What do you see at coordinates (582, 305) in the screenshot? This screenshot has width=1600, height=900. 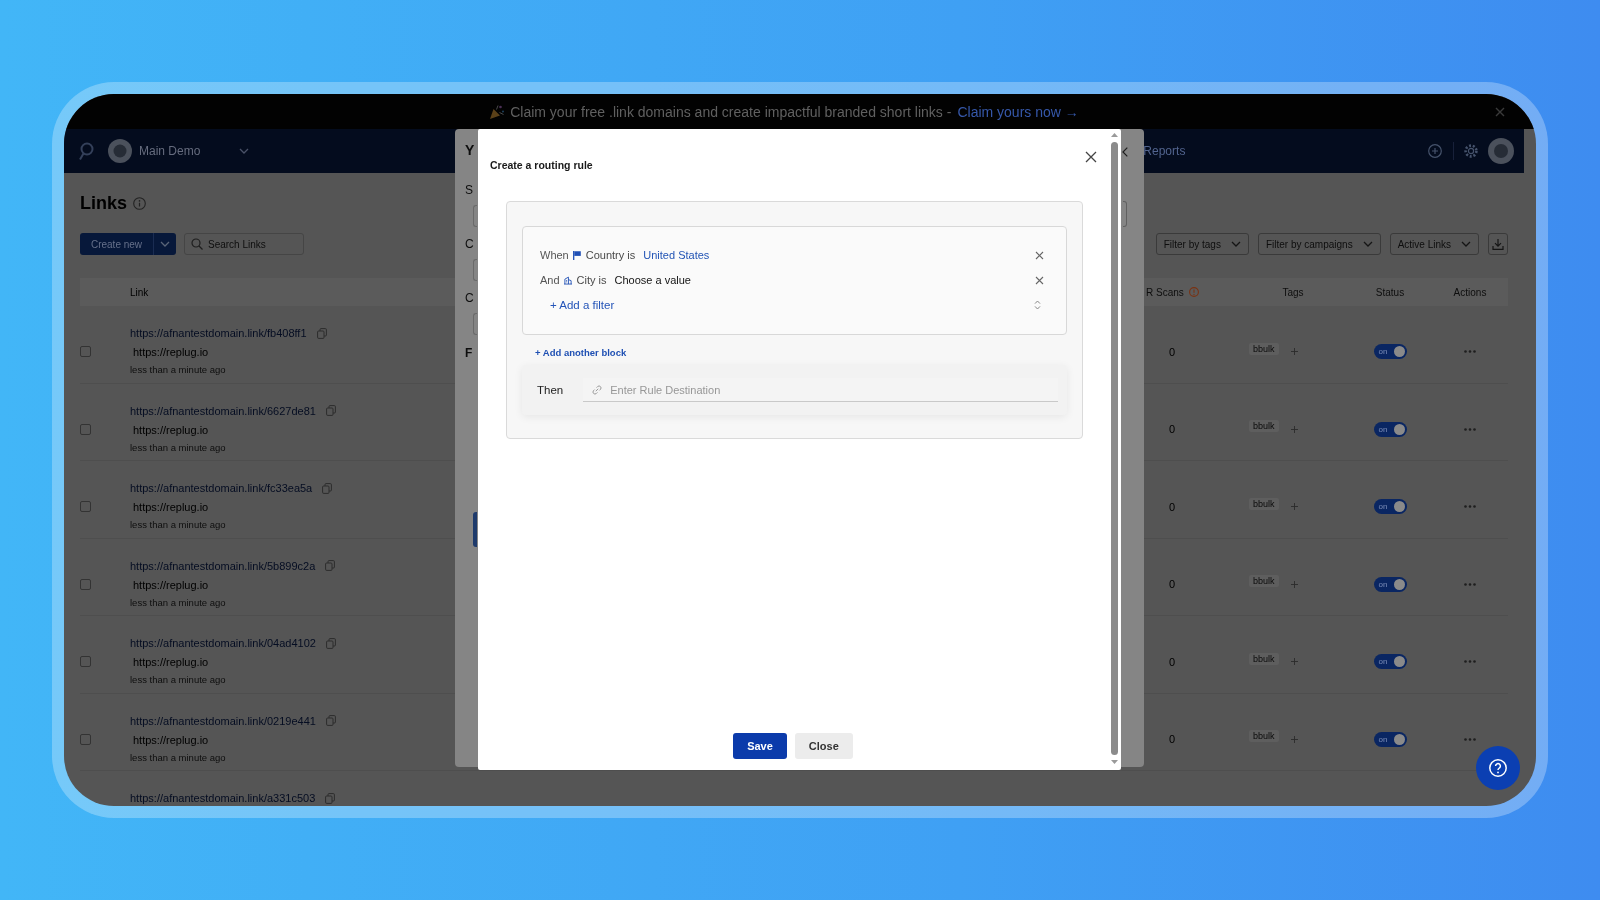 I see `add-filter-link: + Add a filter` at bounding box center [582, 305].